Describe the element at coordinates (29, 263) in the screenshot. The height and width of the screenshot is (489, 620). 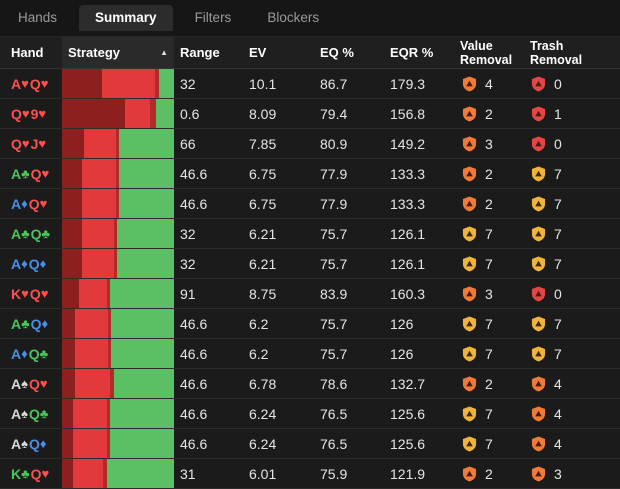
I see `hand-cell: A ♦ Q ♦` at that location.